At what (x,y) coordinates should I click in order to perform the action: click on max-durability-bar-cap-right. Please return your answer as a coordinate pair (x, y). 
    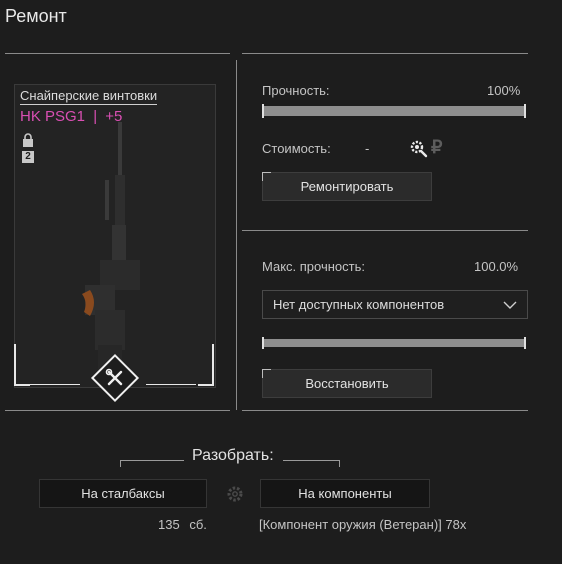
    Looking at the image, I should click on (525, 343).